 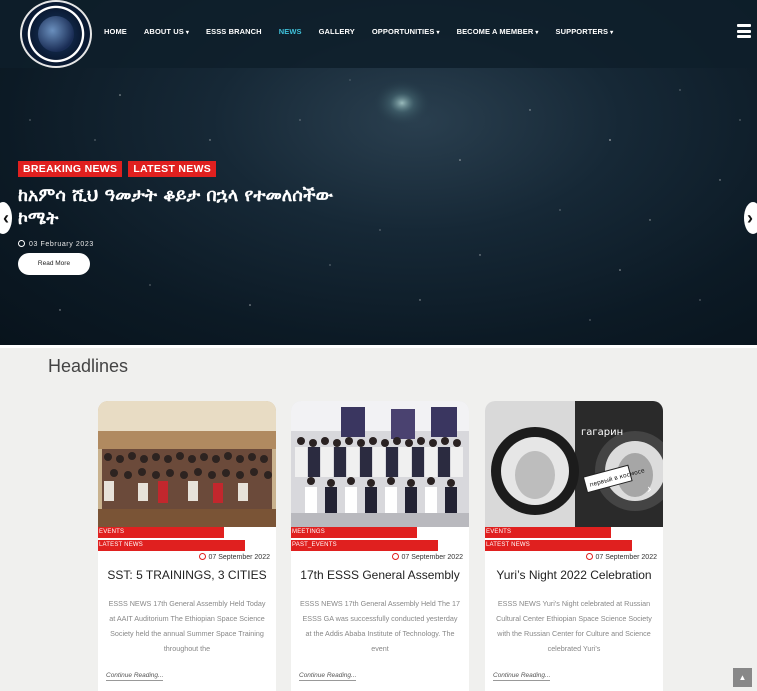 What do you see at coordinates (88, 366) in the screenshot?
I see `headlines-heading: Headlines` at bounding box center [88, 366].